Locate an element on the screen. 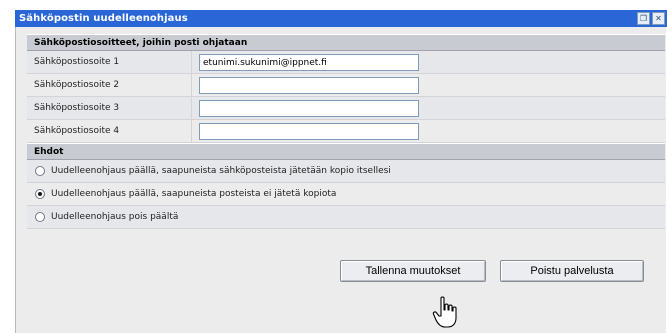  radio-copy-to-self is located at coordinates (40, 171).